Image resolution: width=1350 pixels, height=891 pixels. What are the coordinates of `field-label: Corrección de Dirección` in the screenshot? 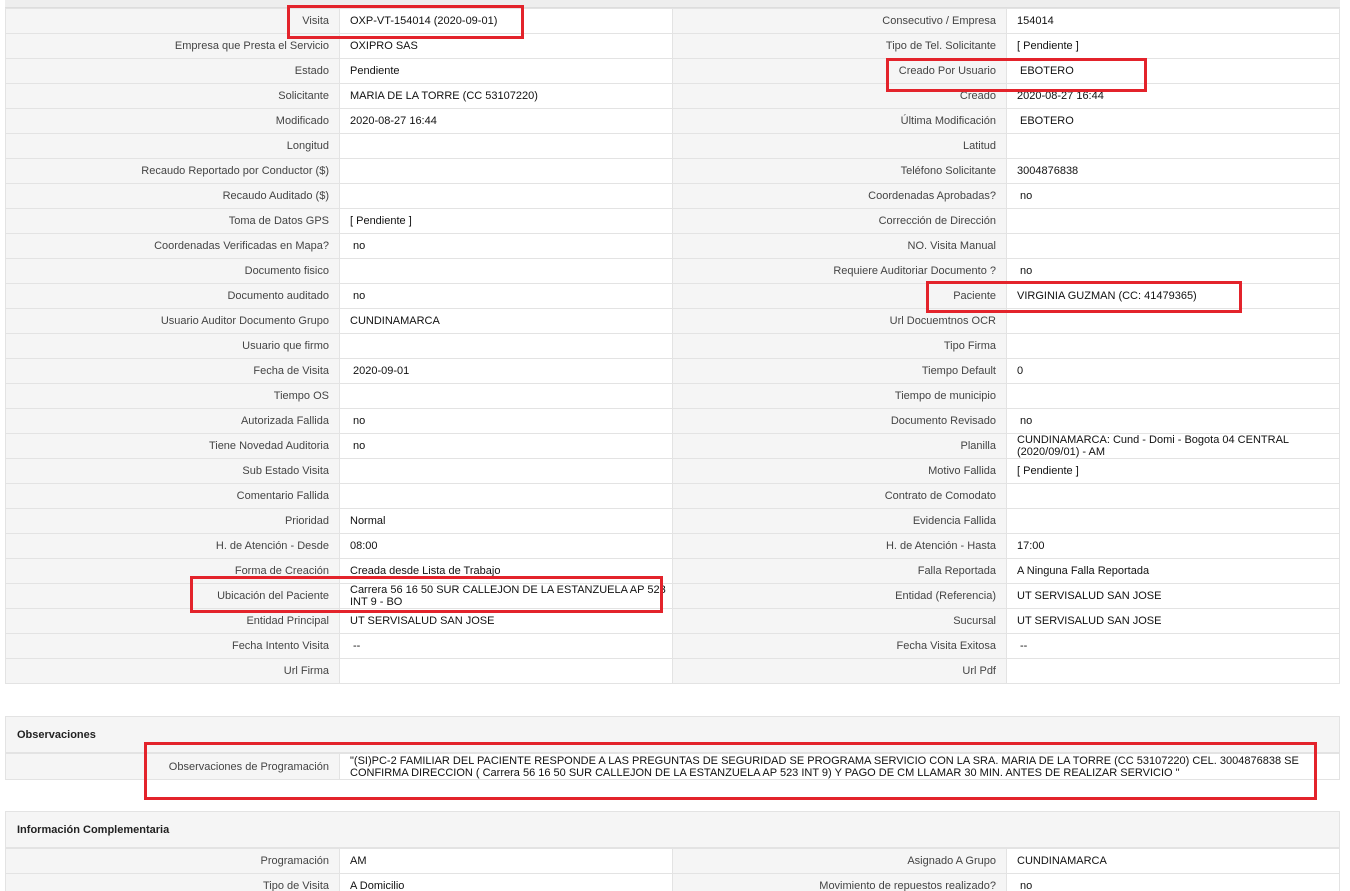 It's located at (839, 221).